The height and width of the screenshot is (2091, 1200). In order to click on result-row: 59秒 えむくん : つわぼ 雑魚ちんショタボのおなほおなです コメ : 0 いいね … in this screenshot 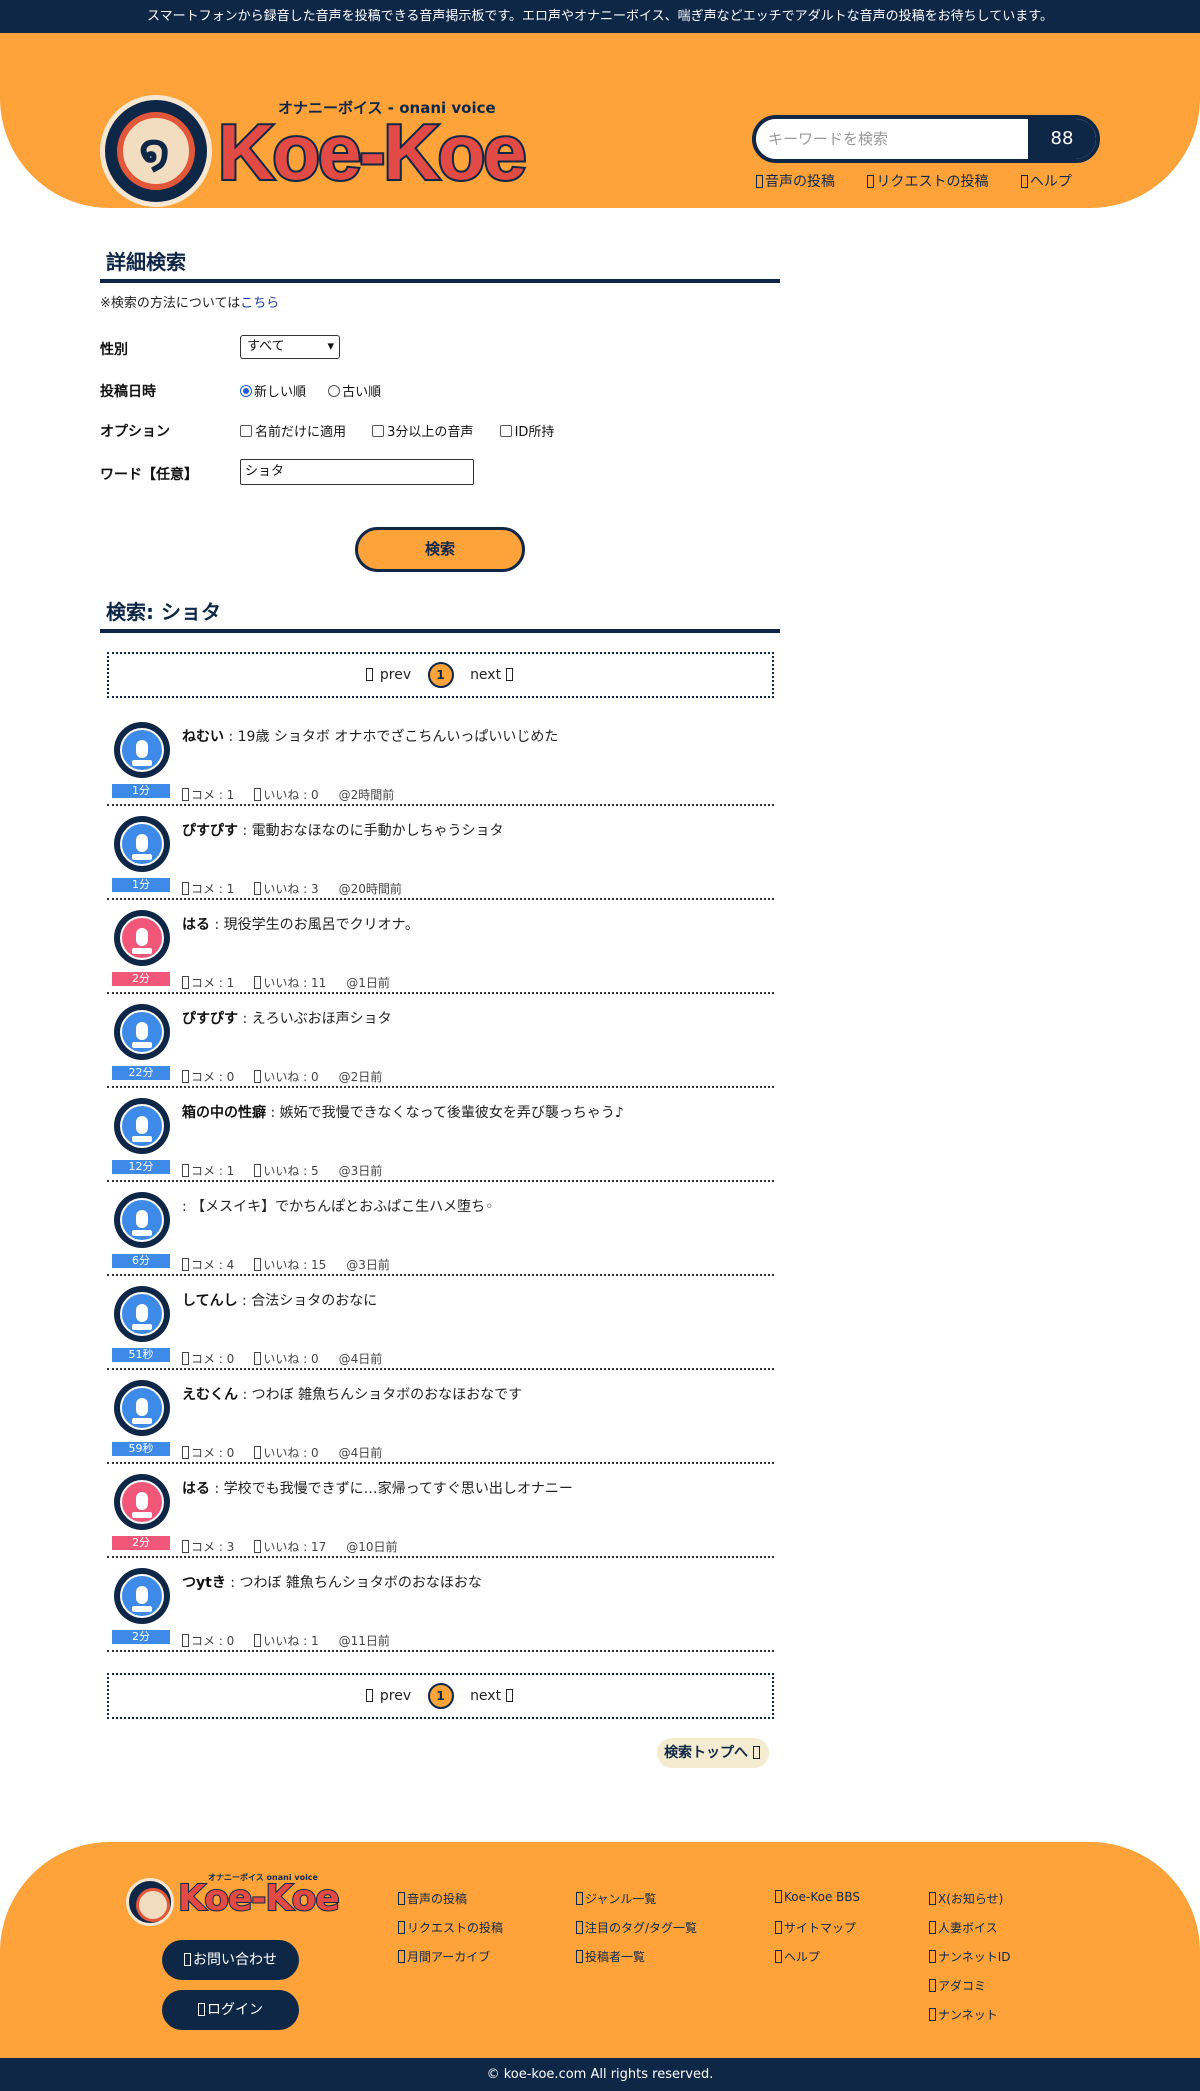, I will do `click(440, 1417)`.